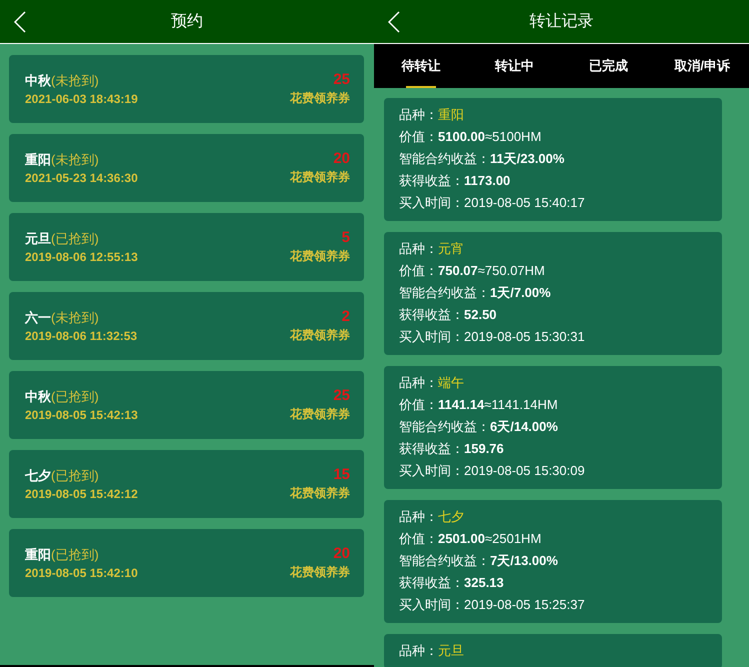 Image resolution: width=749 pixels, height=667 pixels. I want to click on item-name: 七夕(已抢到), so click(62, 476).